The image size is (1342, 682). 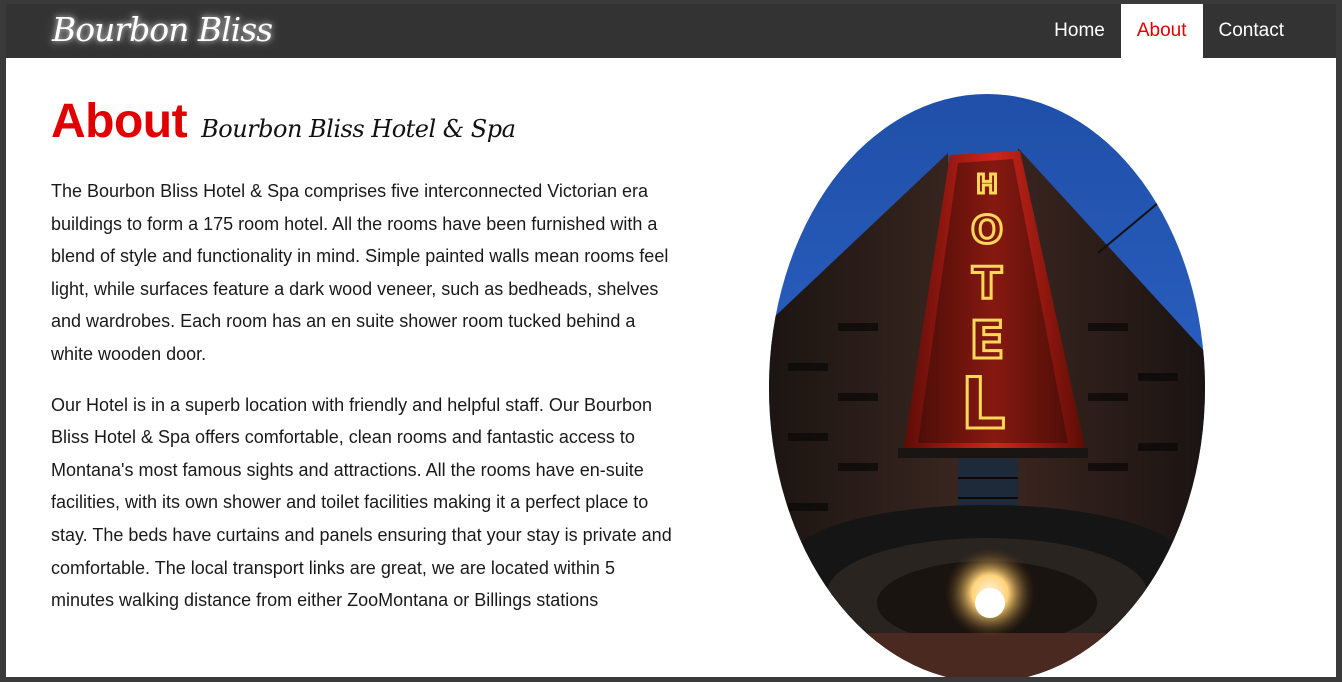 What do you see at coordinates (1161, 31) in the screenshot?
I see `nav-about-link: About` at bounding box center [1161, 31].